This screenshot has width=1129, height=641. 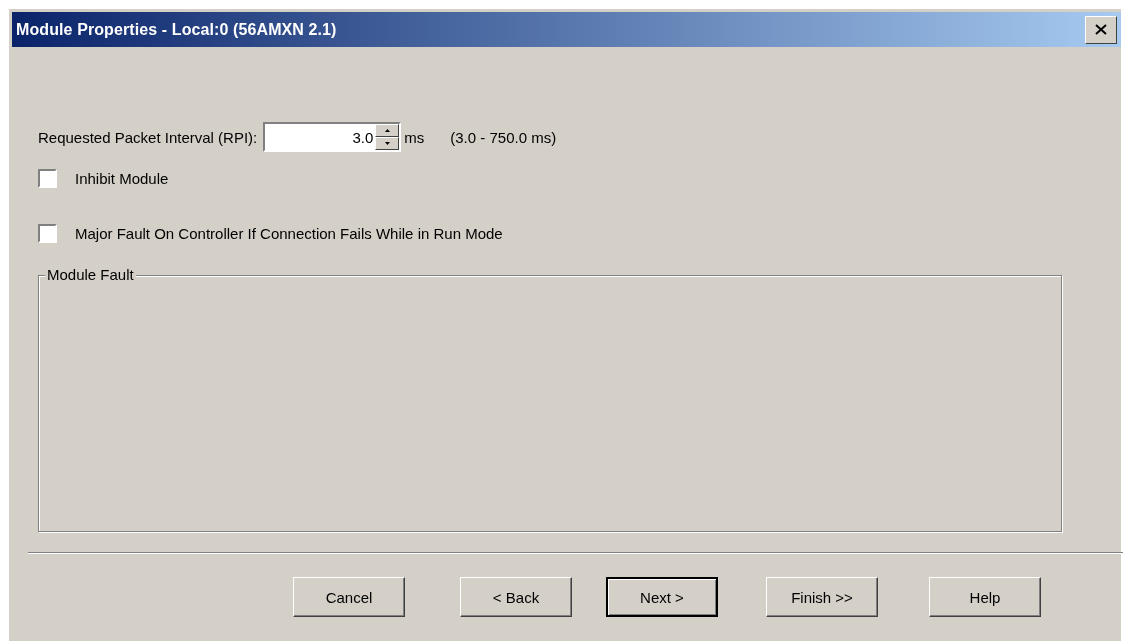 What do you see at coordinates (662, 597) in the screenshot?
I see `dialog-button: Next >` at bounding box center [662, 597].